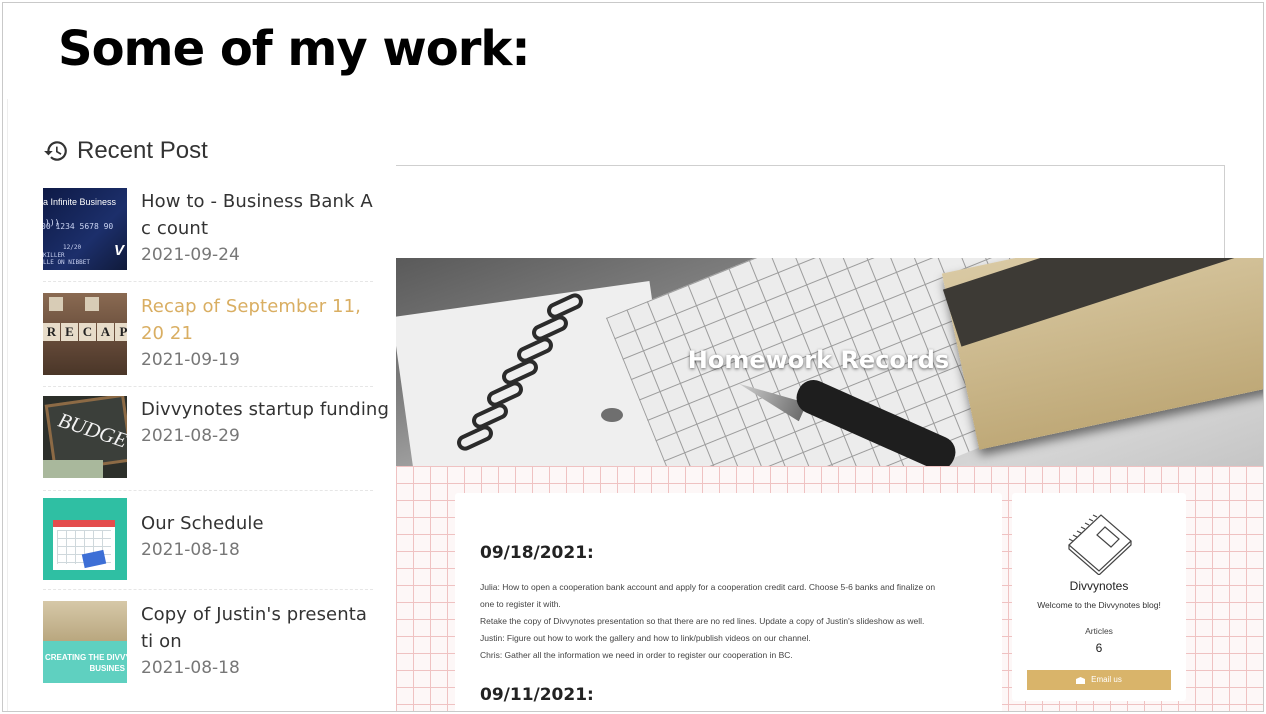 This screenshot has height=714, width=1266. Describe the element at coordinates (55, 151) in the screenshot. I see `history-icon` at that location.